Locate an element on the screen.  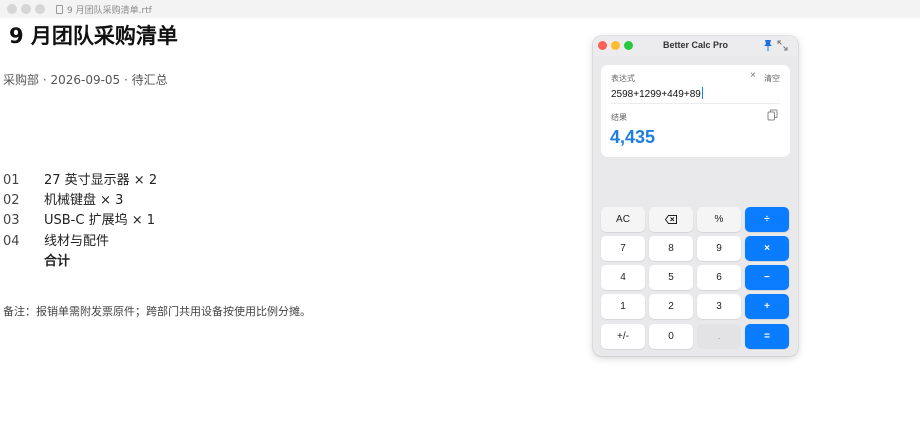
multiply-key: × is located at coordinates (767, 248).